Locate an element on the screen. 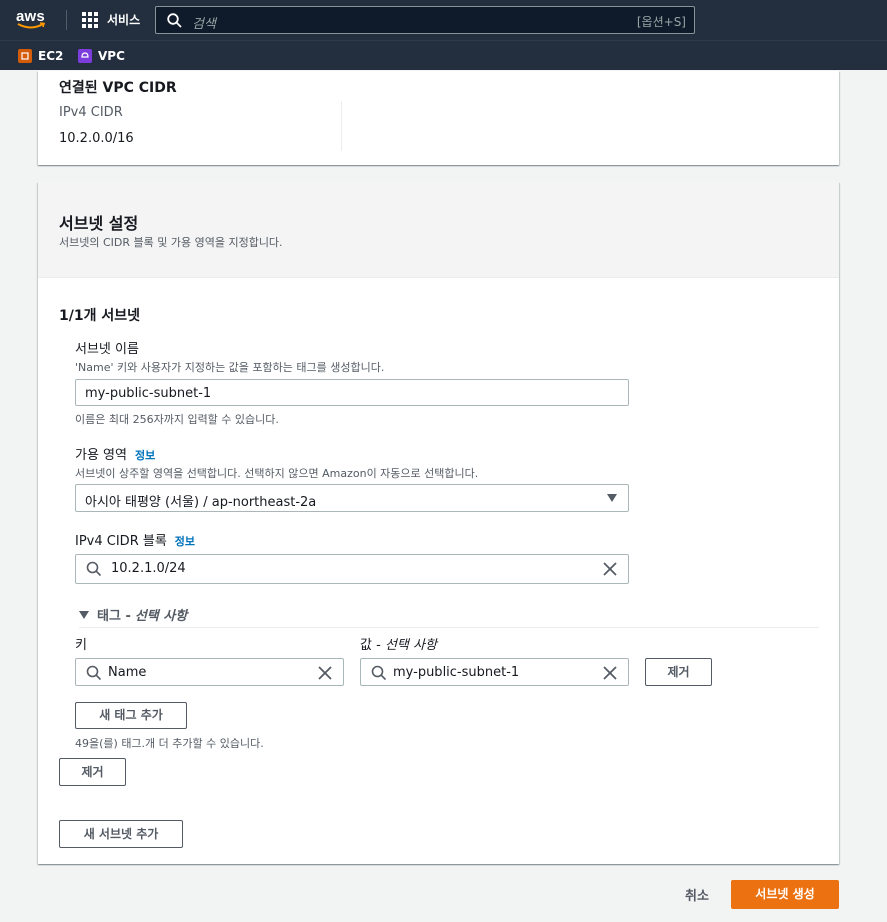 The height and width of the screenshot is (922, 887). vpc-cidr-title: 연결된 VPC CIDR is located at coordinates (118, 88).